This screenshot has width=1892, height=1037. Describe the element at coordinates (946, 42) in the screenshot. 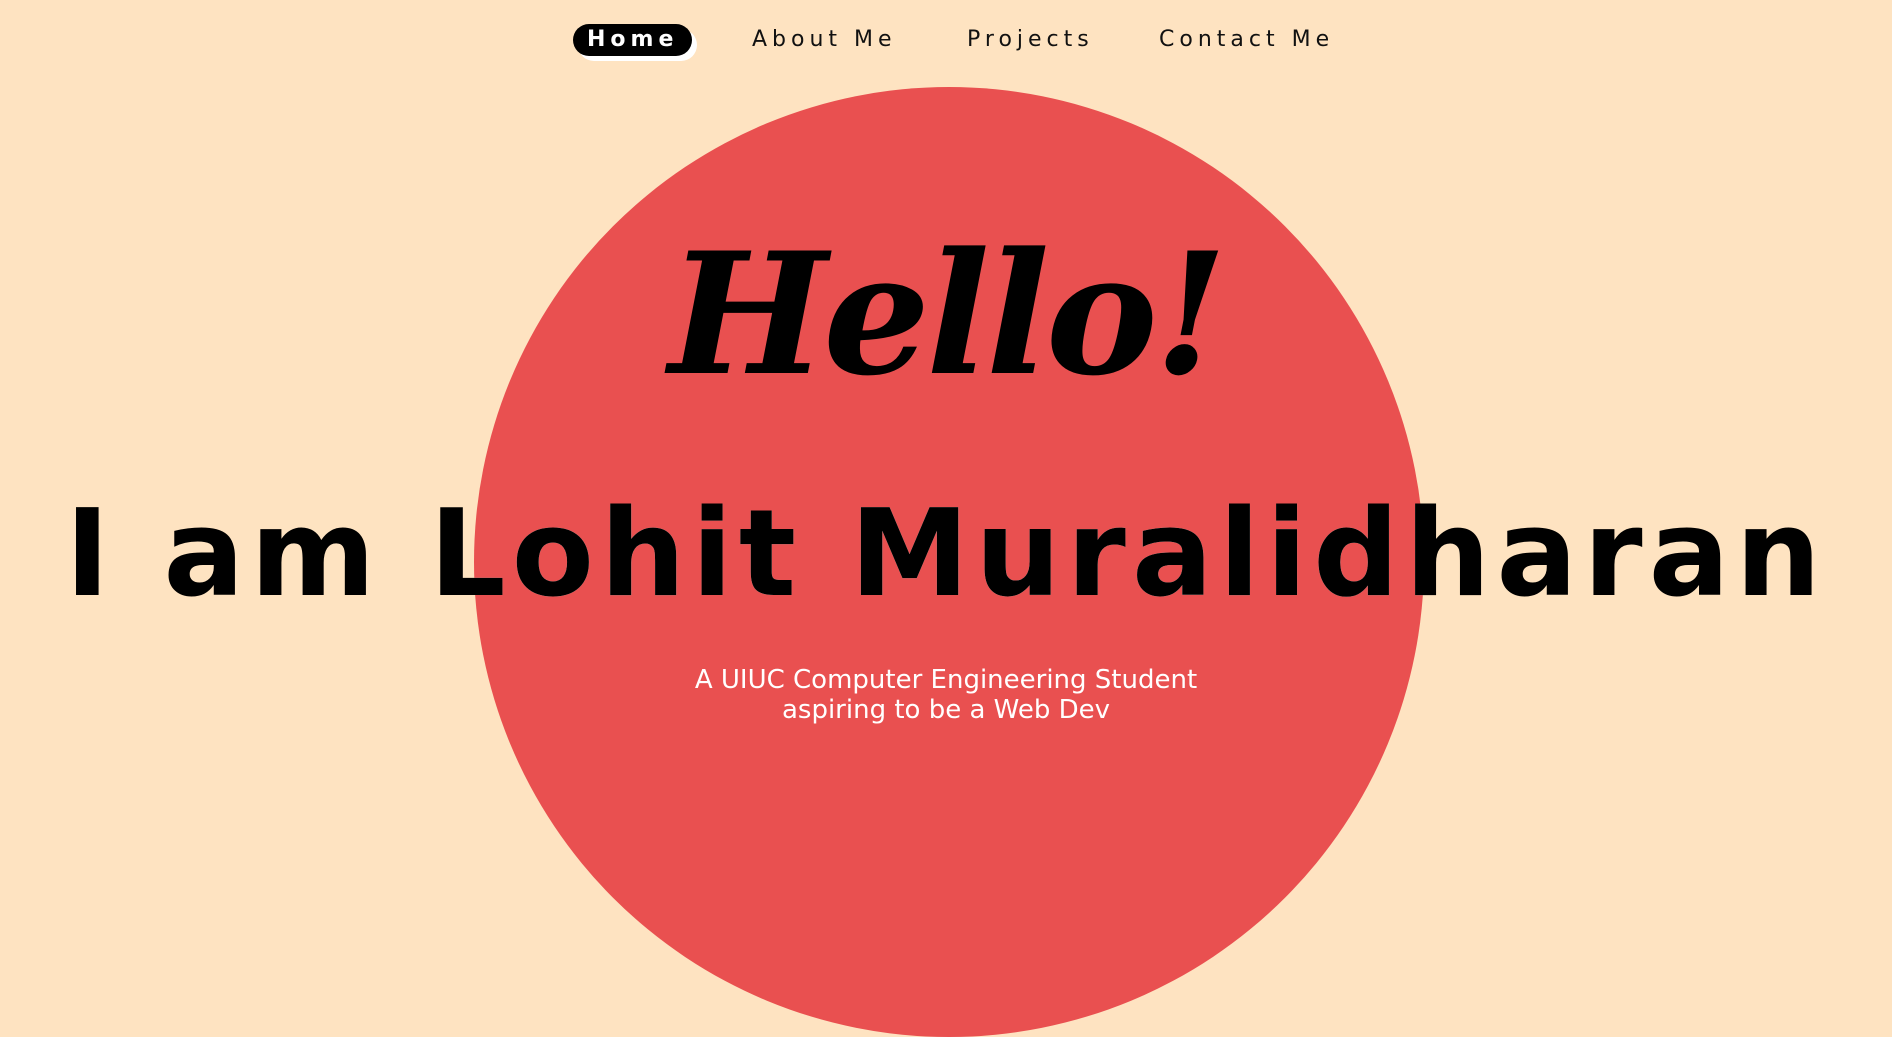

I see `top-navigation: Home About Me Projects Contact Me` at that location.